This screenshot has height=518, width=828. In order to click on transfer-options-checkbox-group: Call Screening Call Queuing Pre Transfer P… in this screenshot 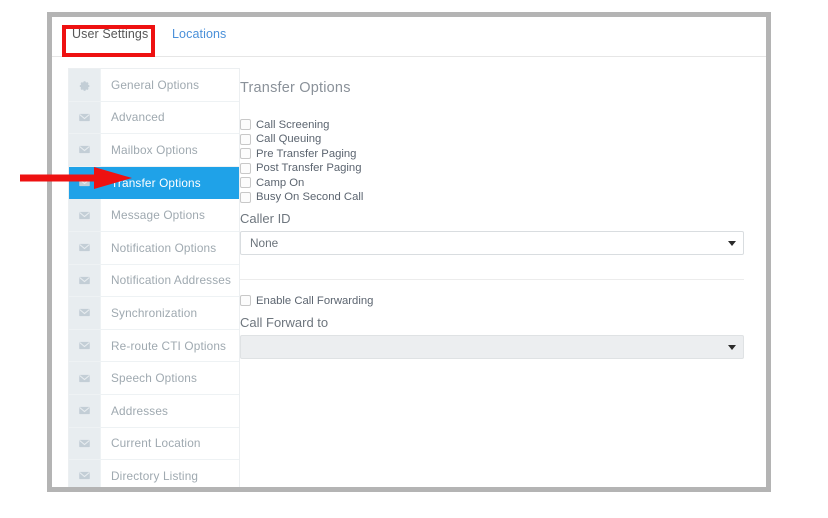, I will do `click(492, 161)`.